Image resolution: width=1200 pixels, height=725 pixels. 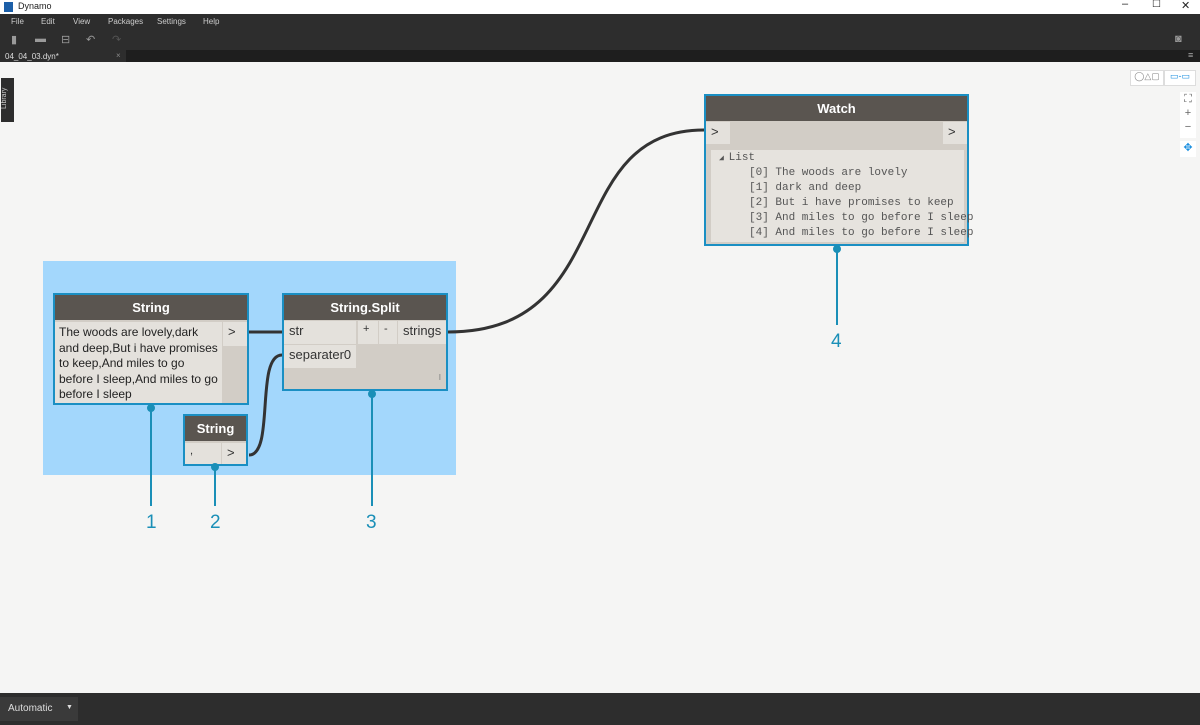 What do you see at coordinates (388, 332) in the screenshot?
I see `remove-input-button: -` at bounding box center [388, 332].